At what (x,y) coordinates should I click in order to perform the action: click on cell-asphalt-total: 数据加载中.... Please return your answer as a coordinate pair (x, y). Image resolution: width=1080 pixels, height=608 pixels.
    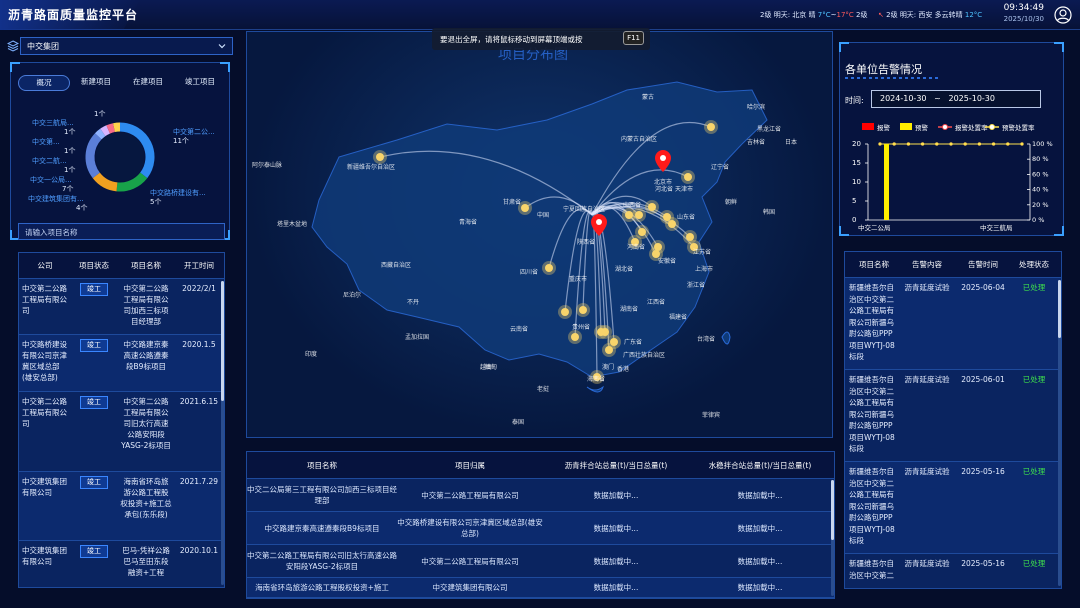
    Looking at the image, I should click on (616, 495).